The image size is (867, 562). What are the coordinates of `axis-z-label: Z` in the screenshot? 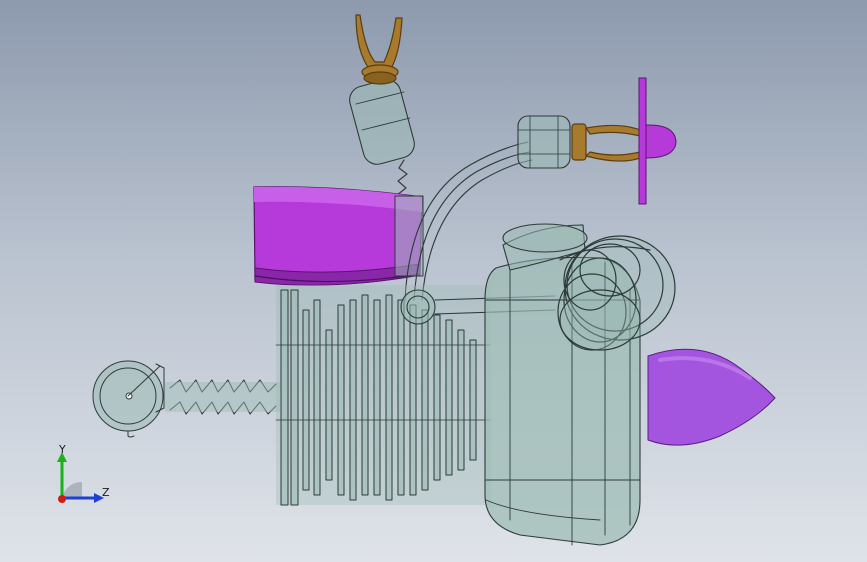 It's located at (106, 492).